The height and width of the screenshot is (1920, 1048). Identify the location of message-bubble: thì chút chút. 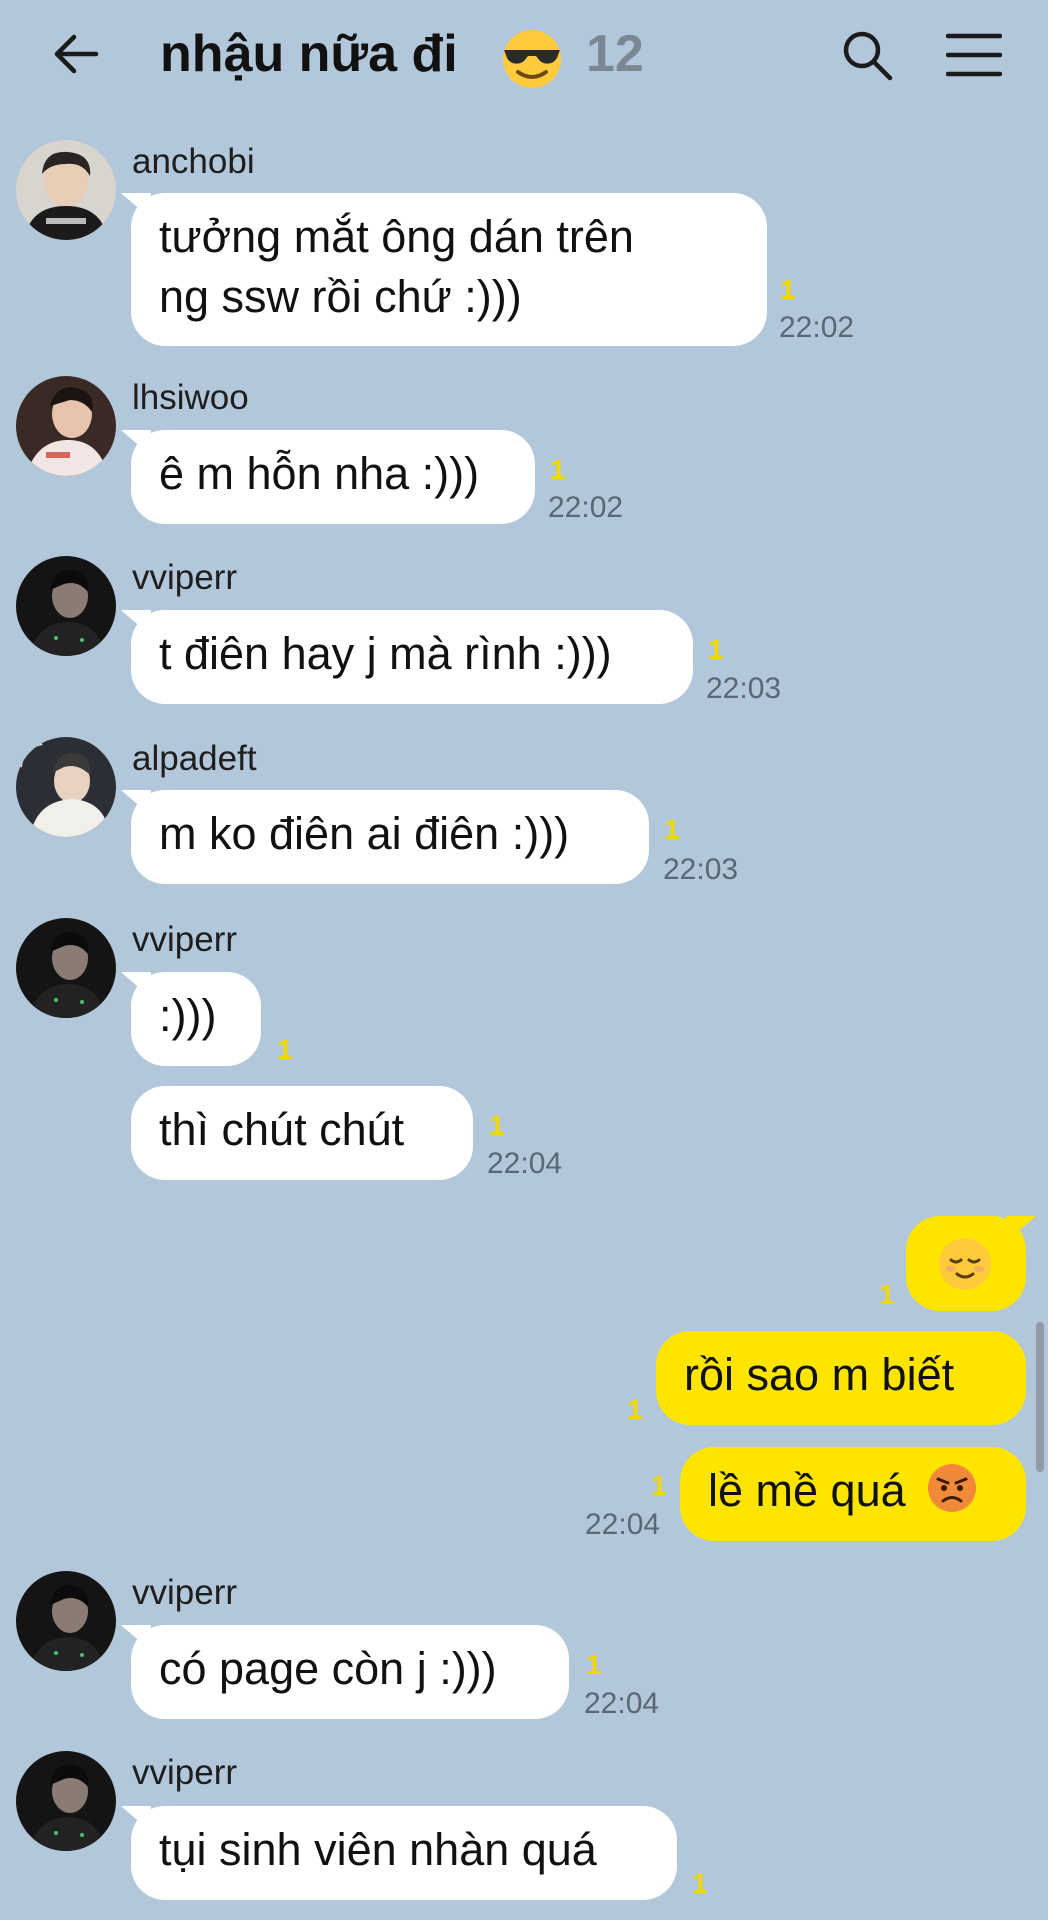
(302, 1133).